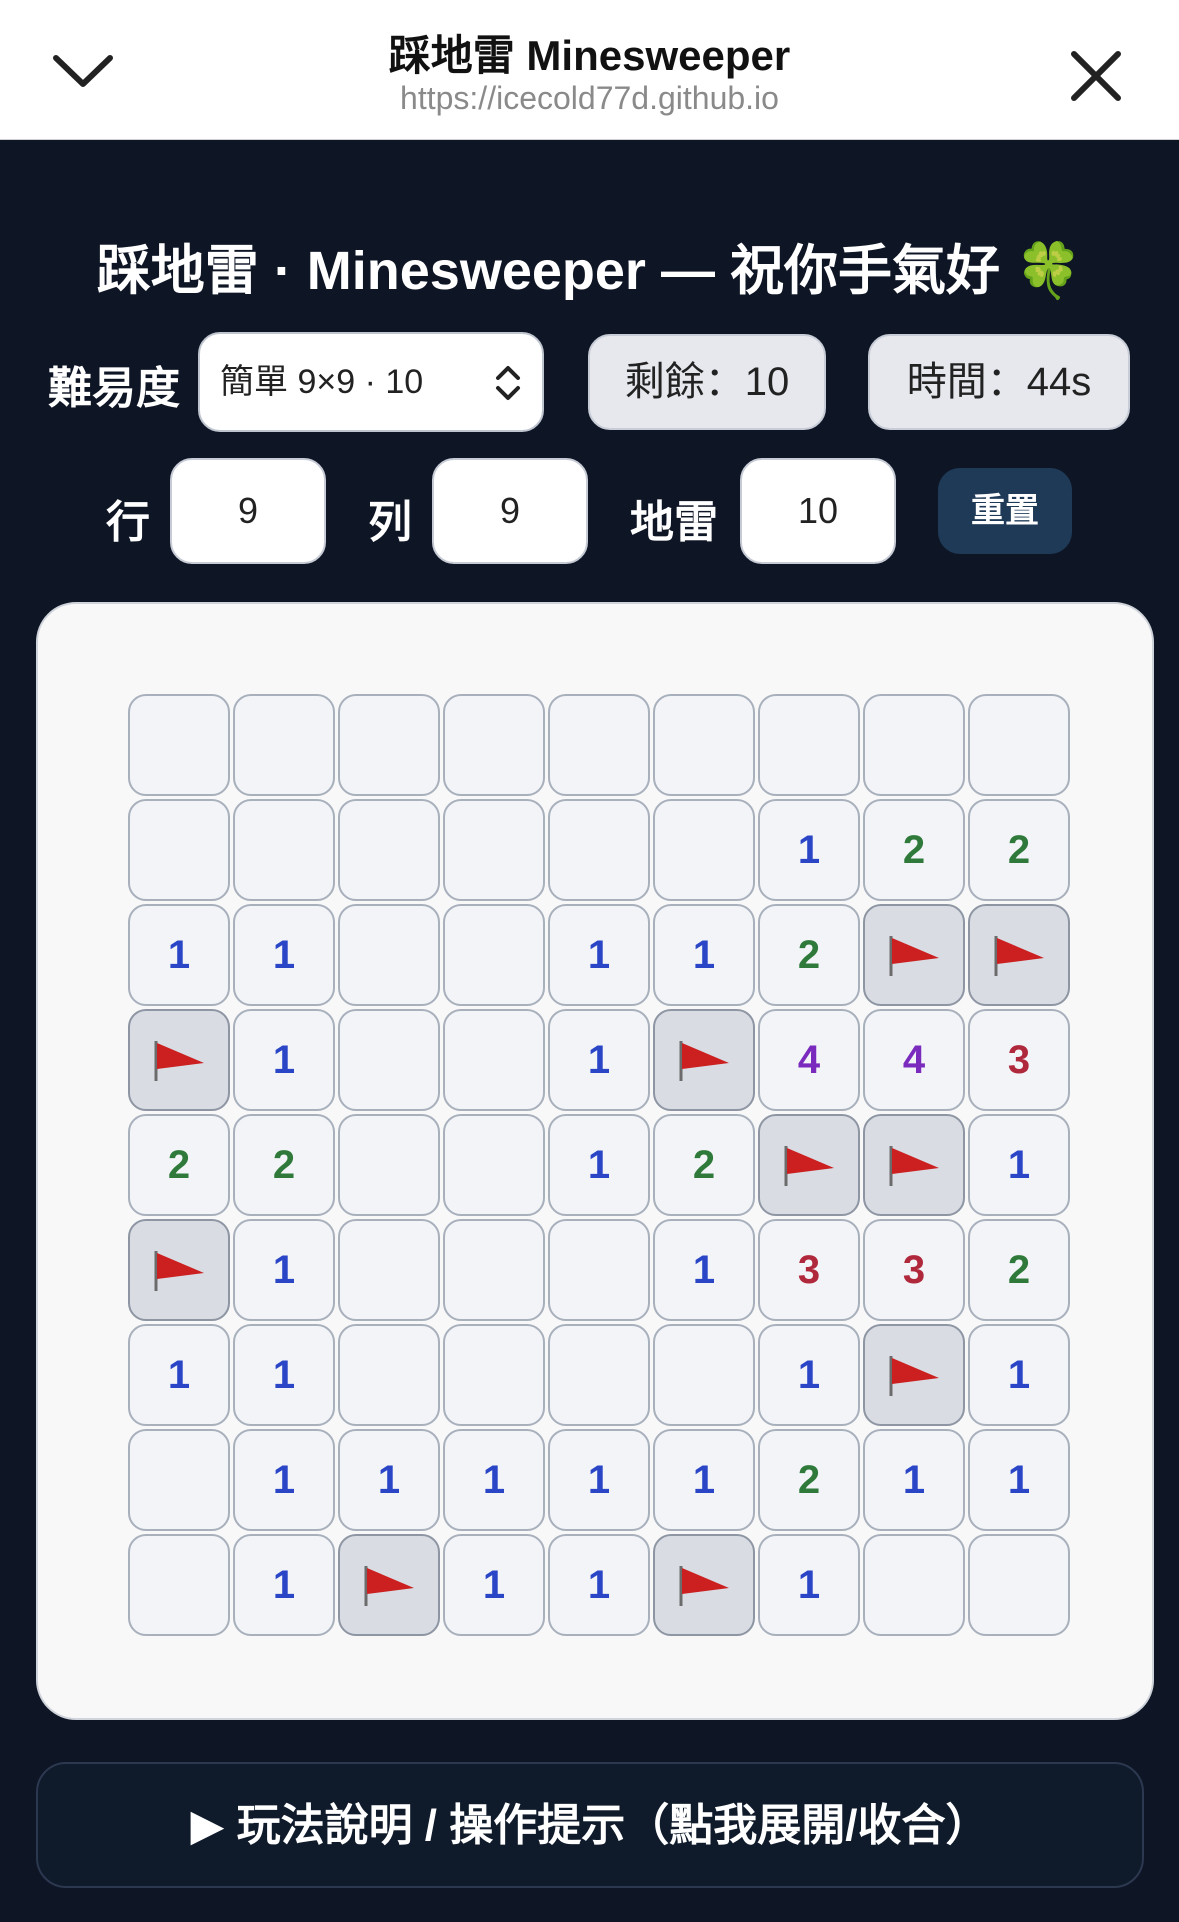  I want to click on difficulty-select: 簡單 9×9 · 10, so click(371, 382).